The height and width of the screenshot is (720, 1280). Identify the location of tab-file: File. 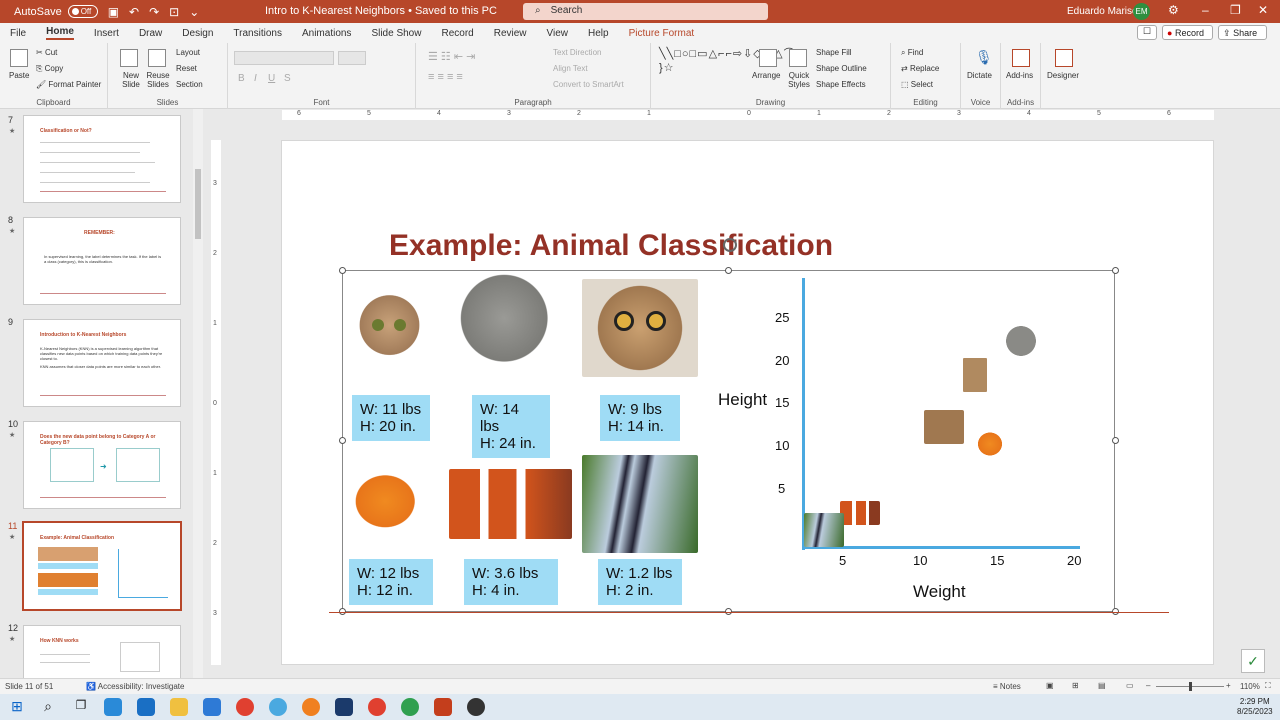
(18, 33).